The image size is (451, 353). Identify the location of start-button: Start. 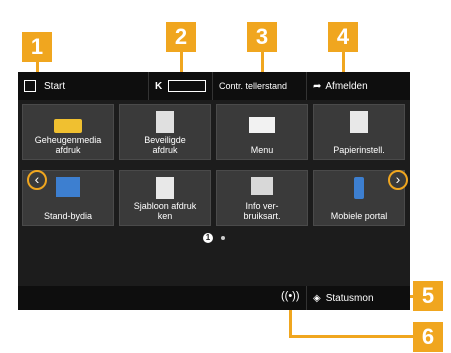
(83, 86).